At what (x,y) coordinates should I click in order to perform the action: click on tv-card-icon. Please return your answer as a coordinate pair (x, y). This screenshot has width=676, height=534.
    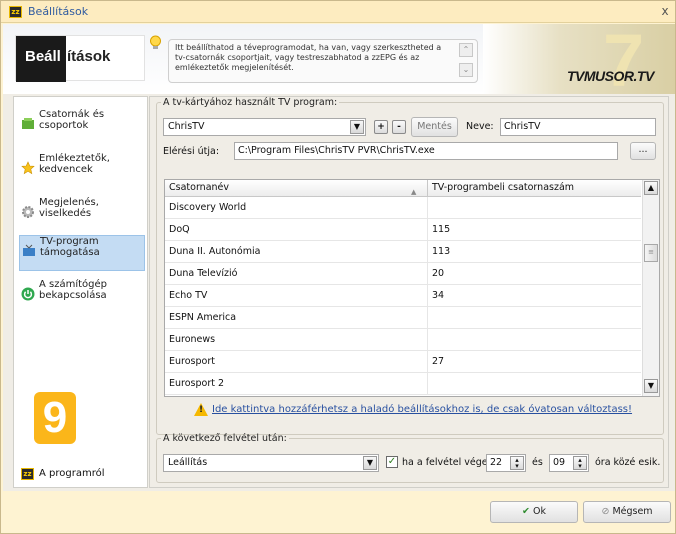
    Looking at the image, I should click on (29, 250).